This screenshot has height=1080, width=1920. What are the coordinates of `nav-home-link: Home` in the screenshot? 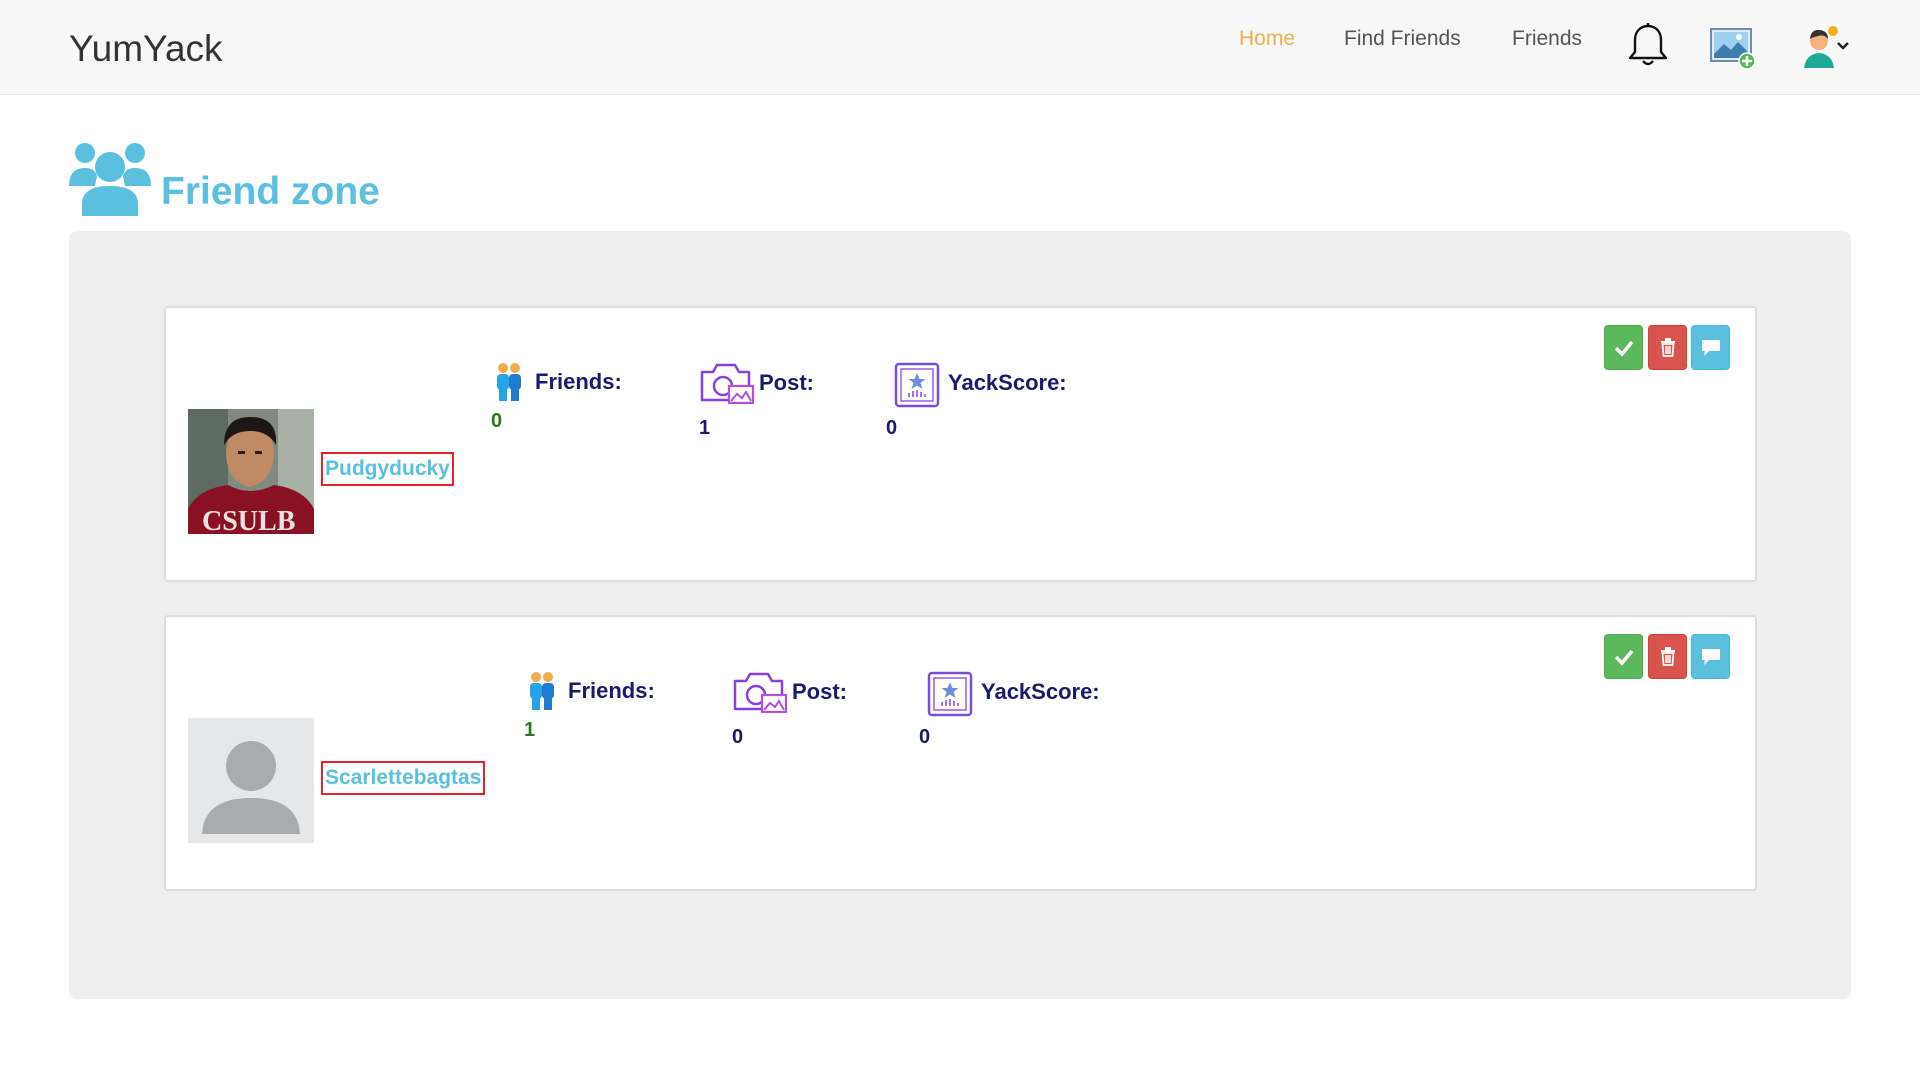 It's located at (1267, 39).